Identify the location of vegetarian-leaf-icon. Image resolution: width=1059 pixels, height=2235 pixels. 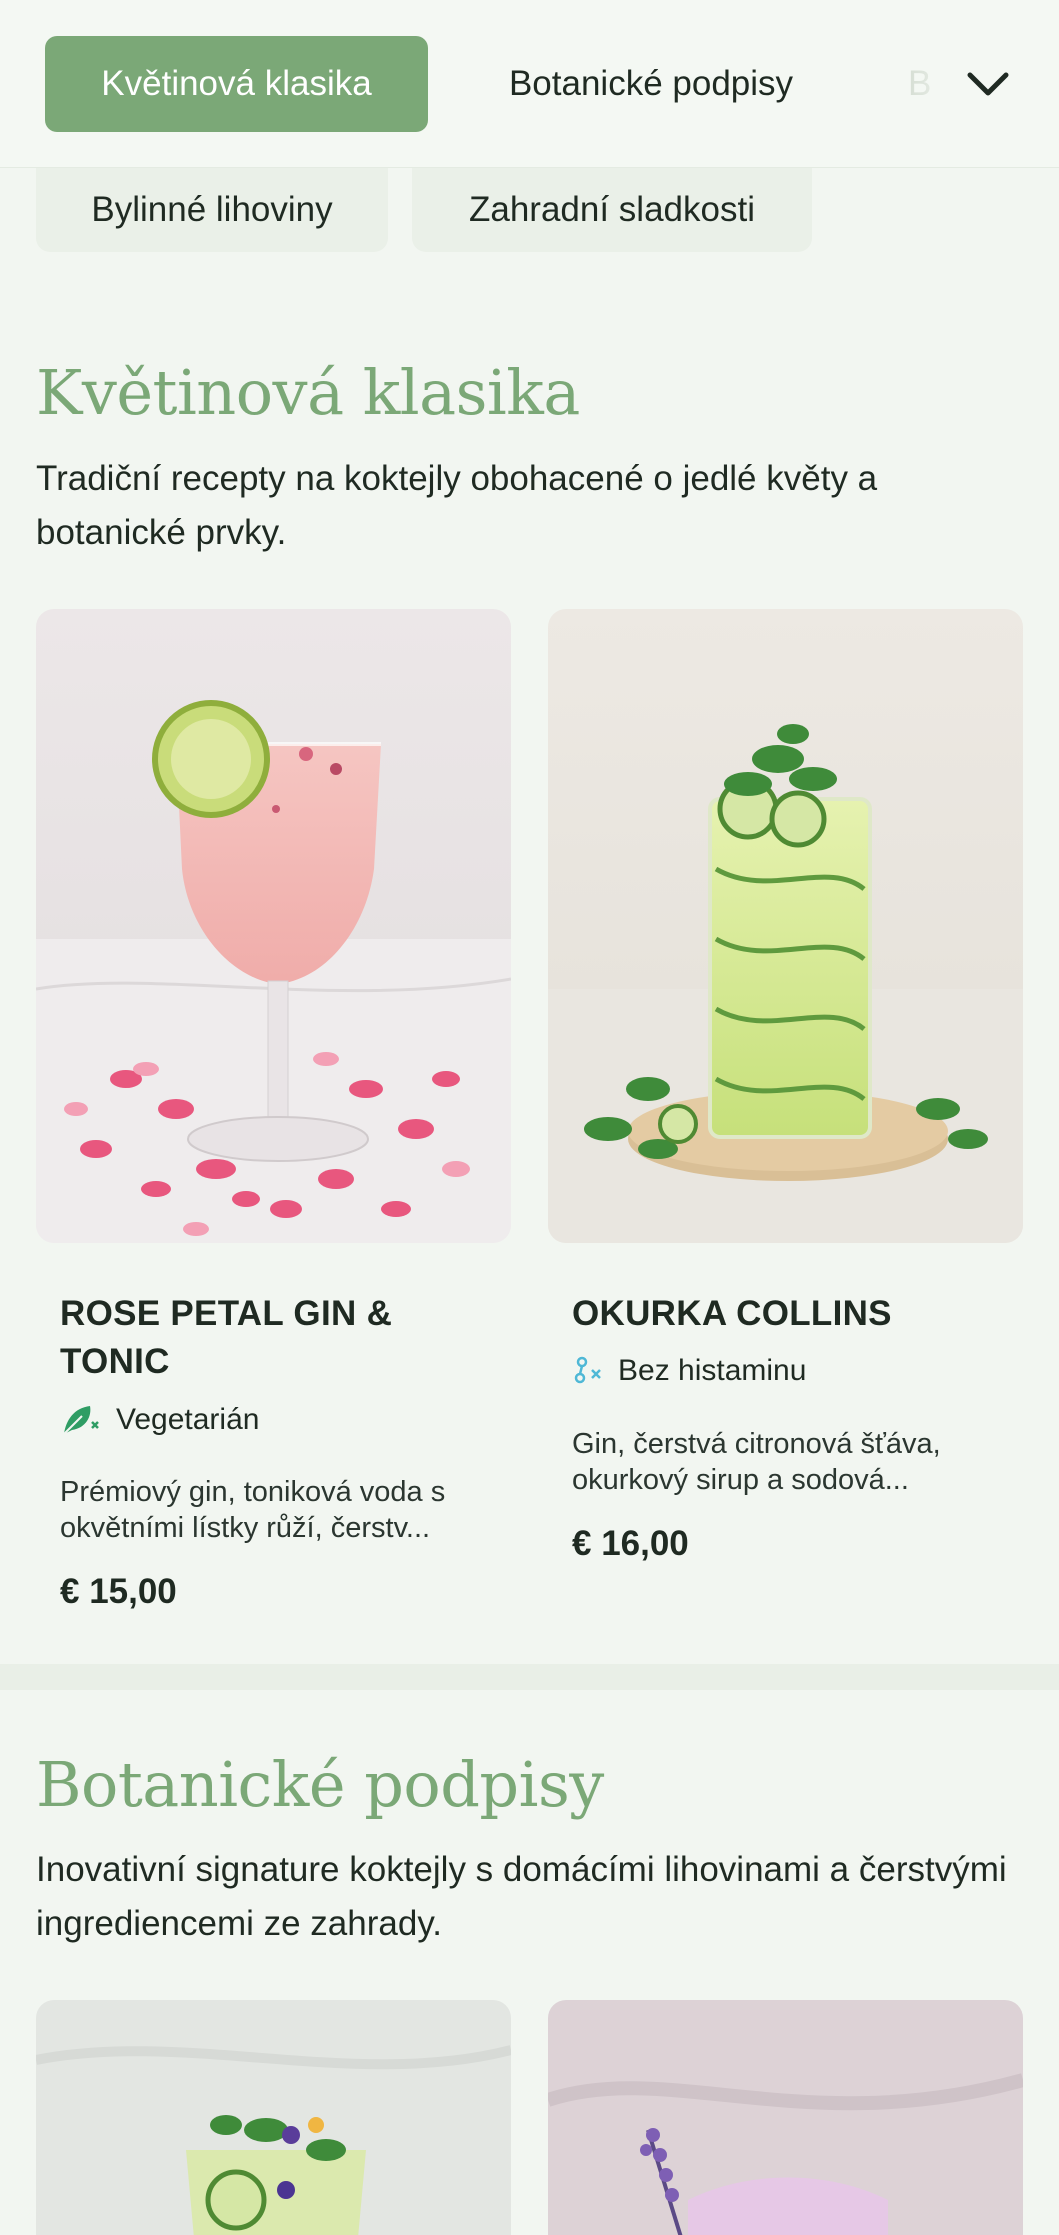
(81, 1420).